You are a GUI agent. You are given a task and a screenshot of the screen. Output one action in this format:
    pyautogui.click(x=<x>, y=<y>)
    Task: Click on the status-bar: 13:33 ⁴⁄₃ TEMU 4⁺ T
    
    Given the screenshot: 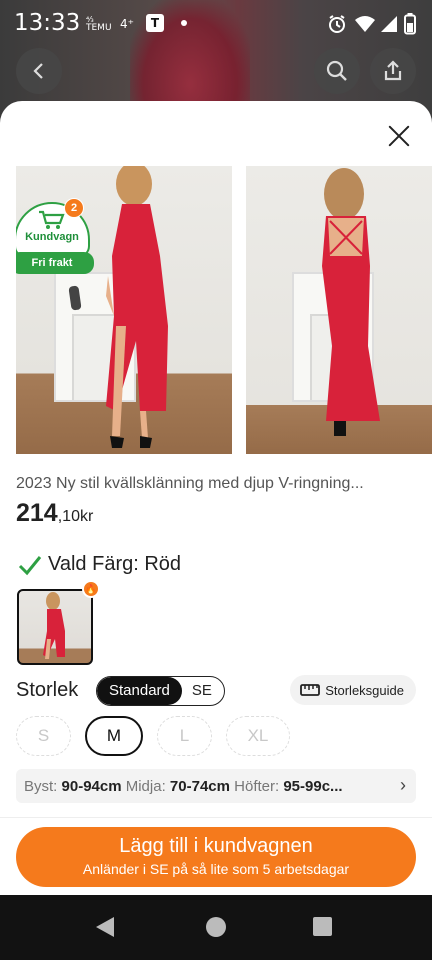 What is the action you would take?
    pyautogui.click(x=216, y=25)
    